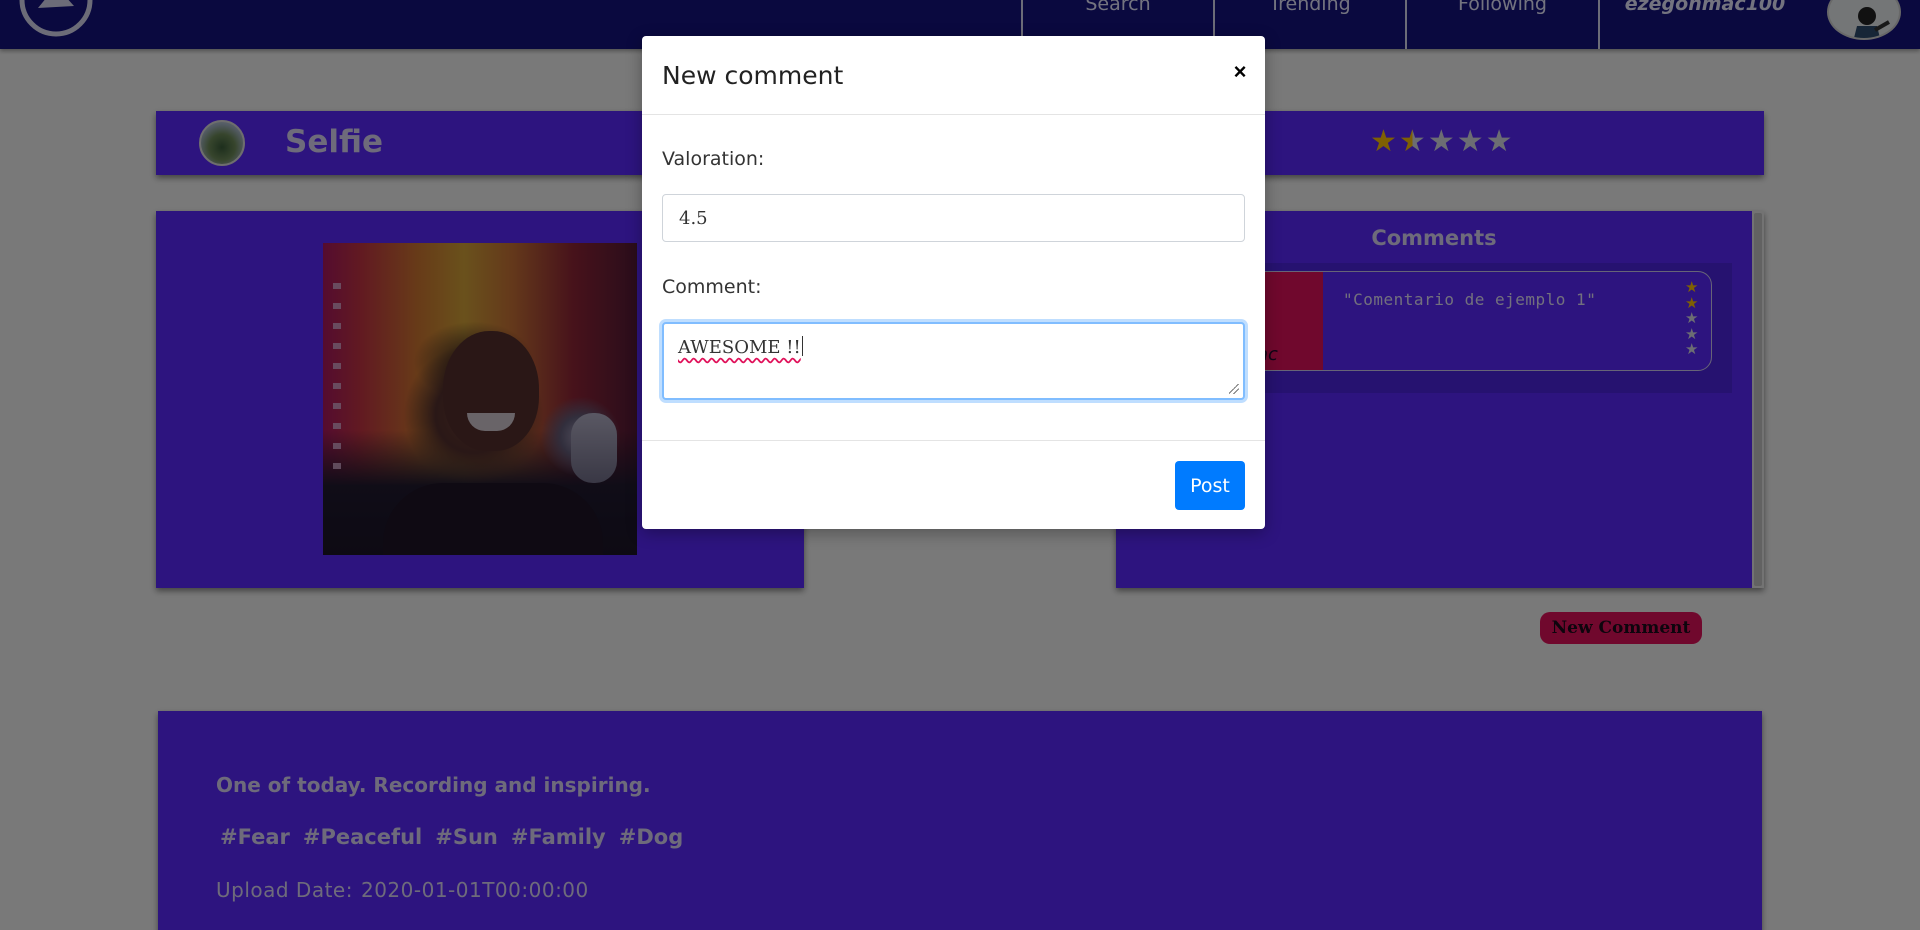  Describe the element at coordinates (802, 346) in the screenshot. I see `text-caret` at that location.